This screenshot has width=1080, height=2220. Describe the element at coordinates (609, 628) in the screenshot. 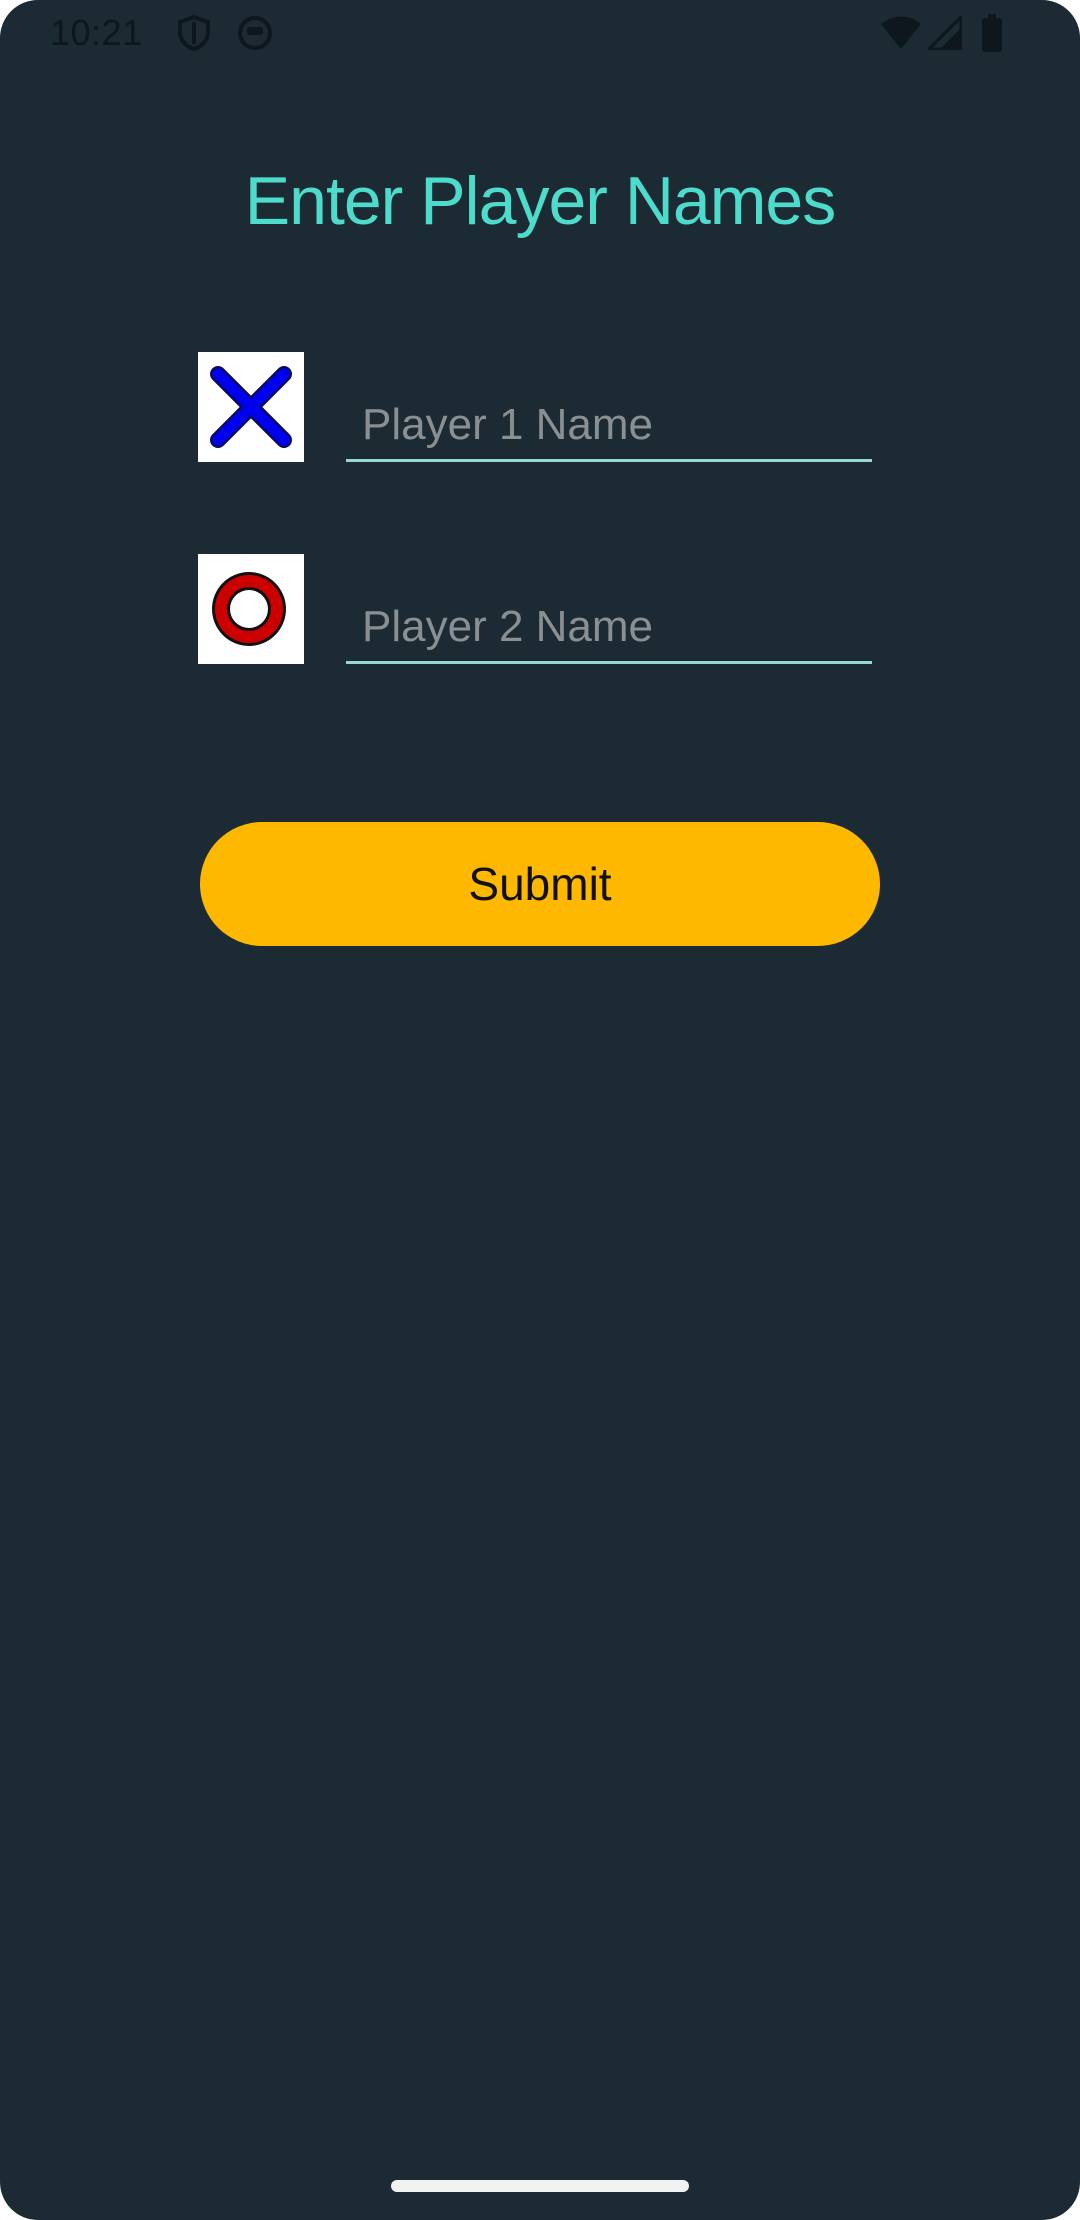

I see `player-2-name-input` at that location.